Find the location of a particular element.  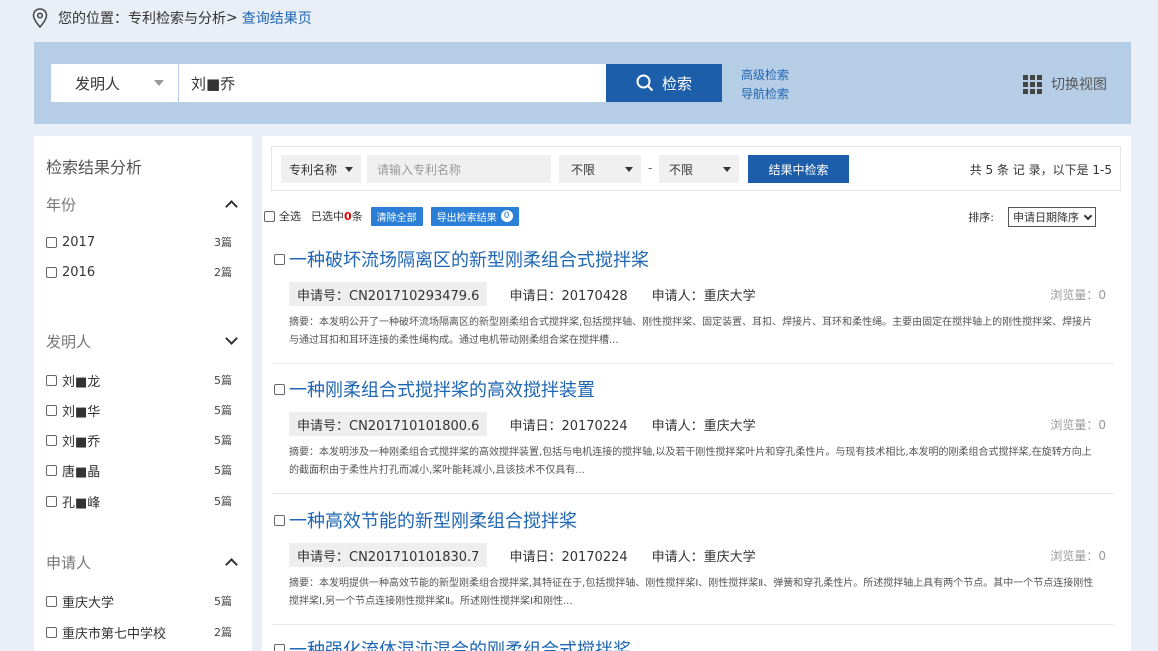

filter-from-value: 不限 is located at coordinates (583, 169).